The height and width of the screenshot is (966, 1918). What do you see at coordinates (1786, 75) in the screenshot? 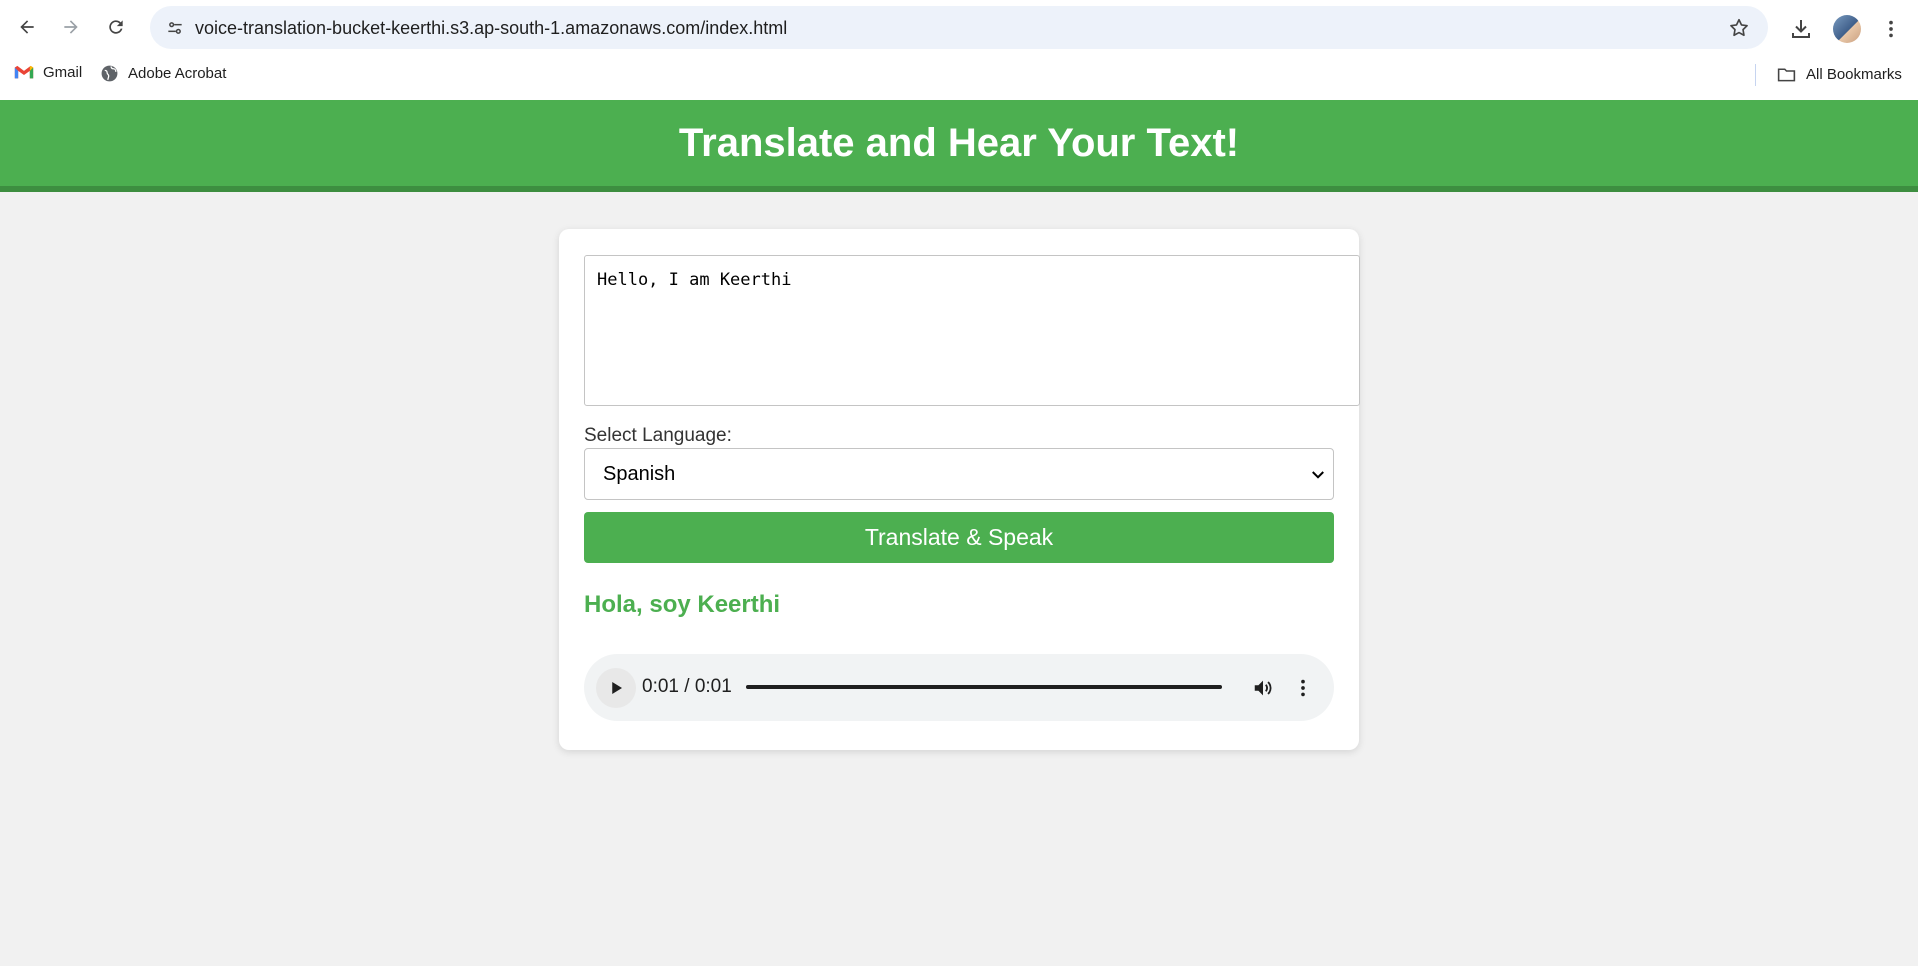
I see `folder-icon` at bounding box center [1786, 75].